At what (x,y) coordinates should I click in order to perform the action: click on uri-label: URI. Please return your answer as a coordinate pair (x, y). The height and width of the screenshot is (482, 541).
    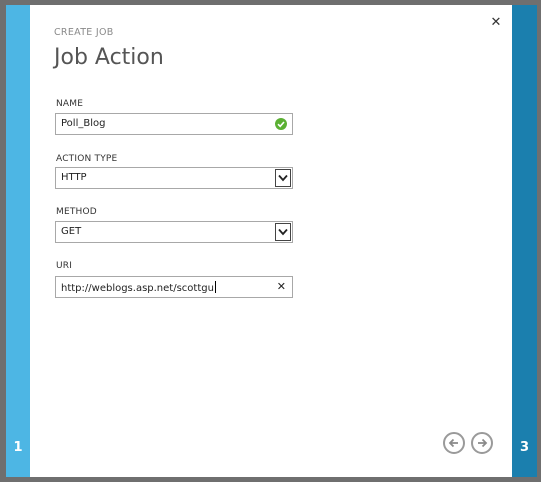
    Looking at the image, I should click on (64, 266).